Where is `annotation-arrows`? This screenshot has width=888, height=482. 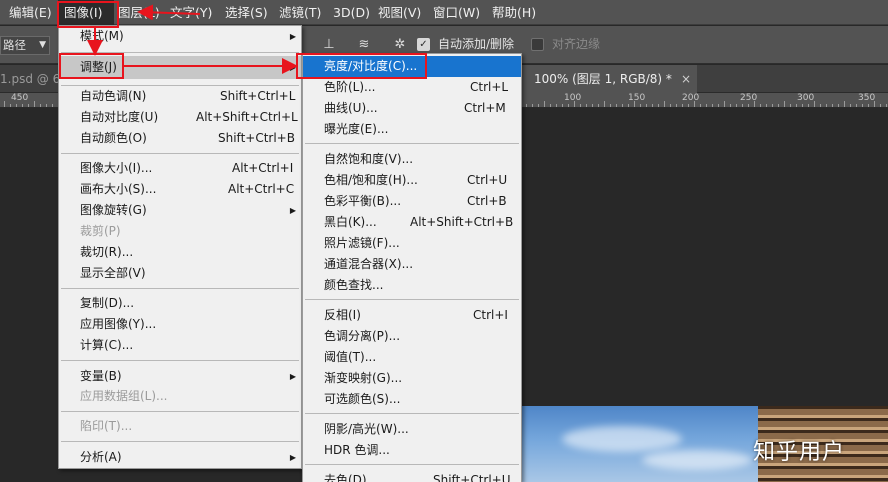 annotation-arrows is located at coordinates (192, 39).